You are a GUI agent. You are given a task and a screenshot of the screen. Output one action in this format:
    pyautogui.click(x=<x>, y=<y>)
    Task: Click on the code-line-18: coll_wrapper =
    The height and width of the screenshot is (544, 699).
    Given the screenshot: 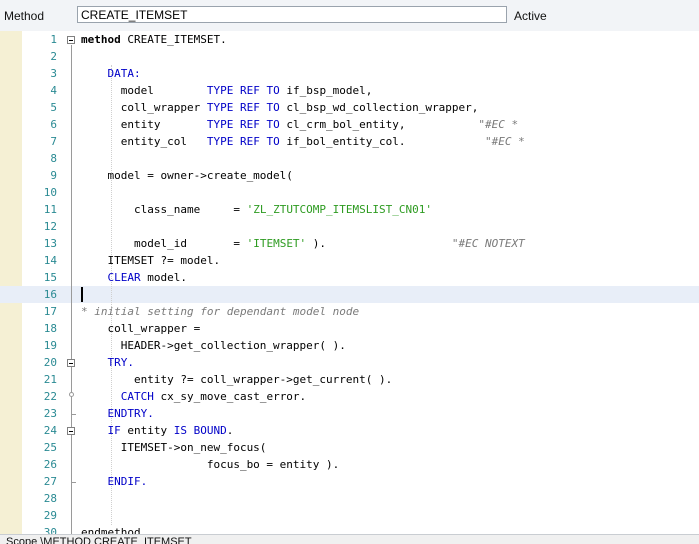 What is the action you would take?
    pyautogui.click(x=140, y=328)
    